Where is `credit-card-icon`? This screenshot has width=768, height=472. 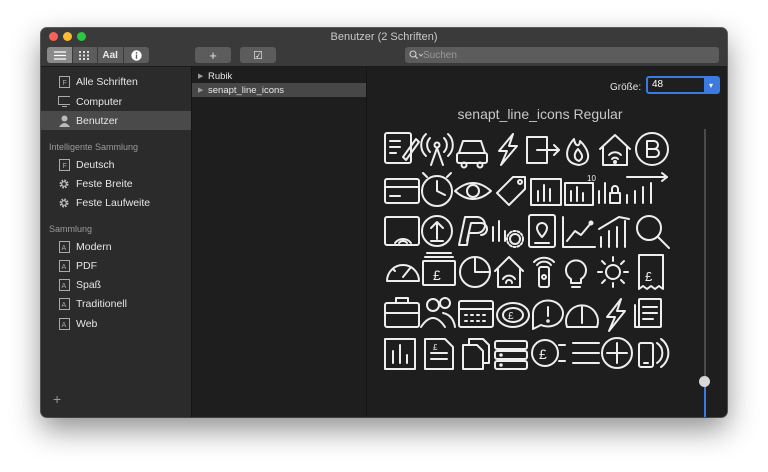 credit-card-icon is located at coordinates (402, 191).